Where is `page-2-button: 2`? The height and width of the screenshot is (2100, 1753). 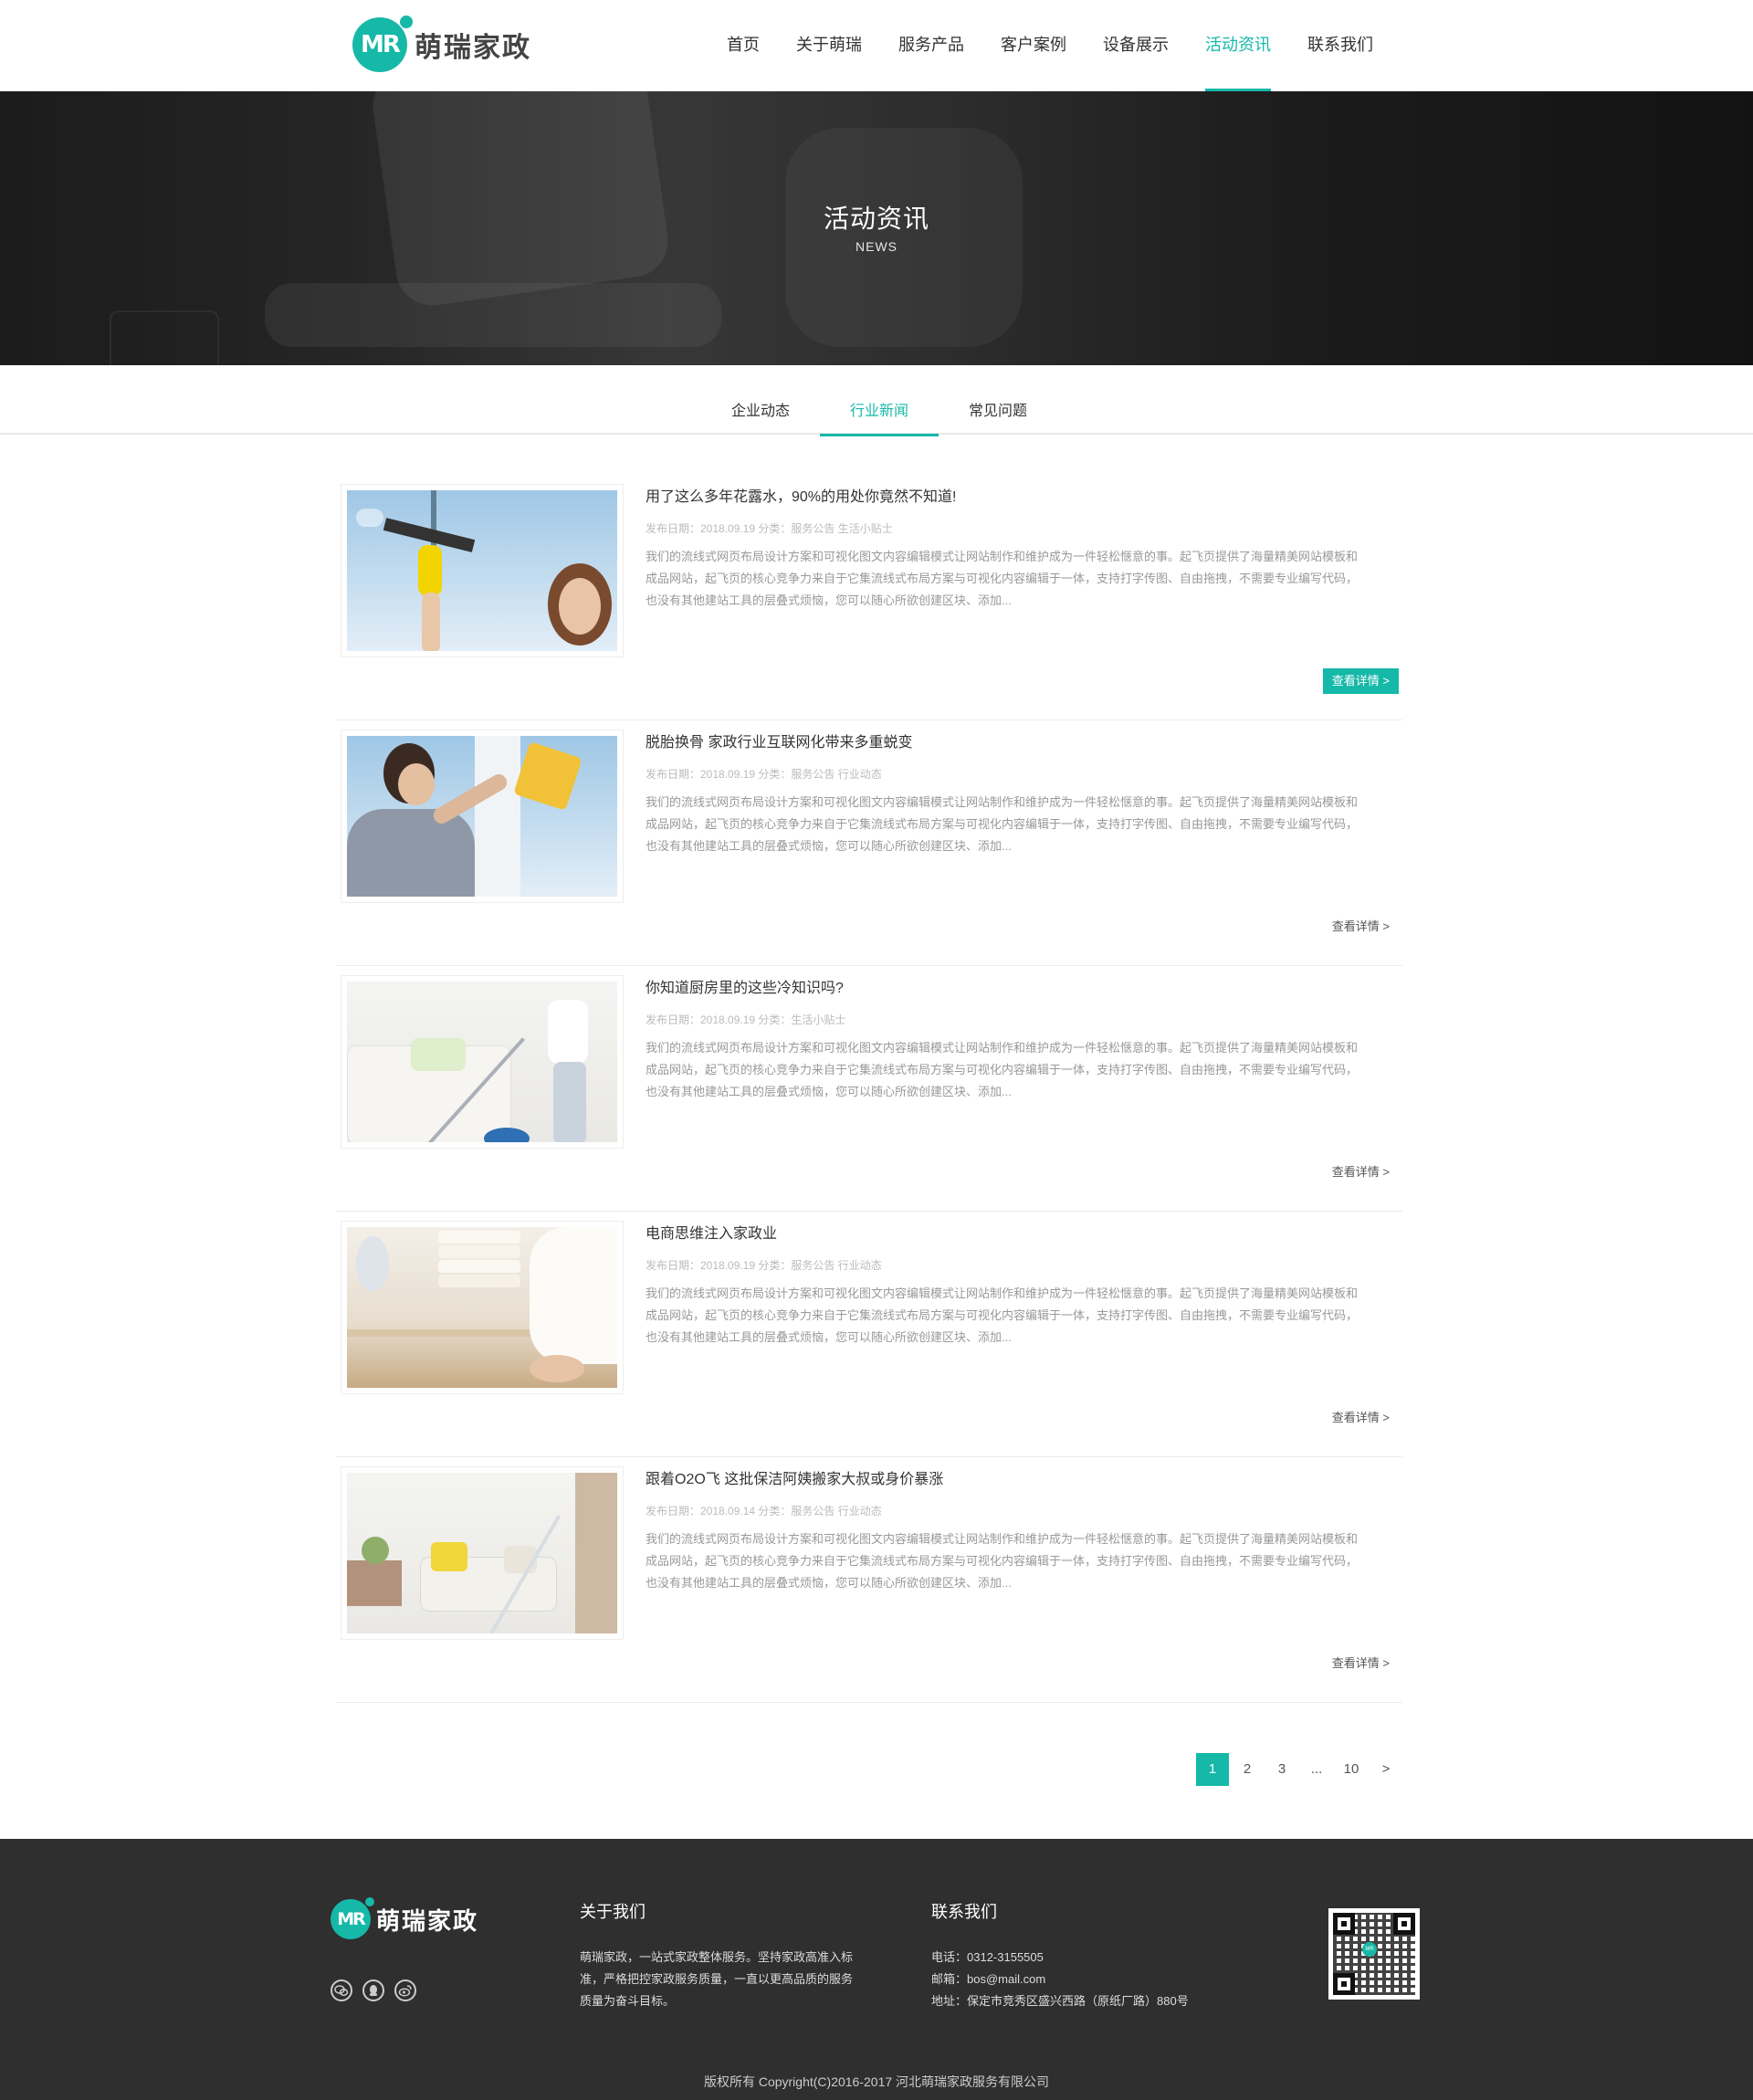 page-2-button: 2 is located at coordinates (1247, 1769).